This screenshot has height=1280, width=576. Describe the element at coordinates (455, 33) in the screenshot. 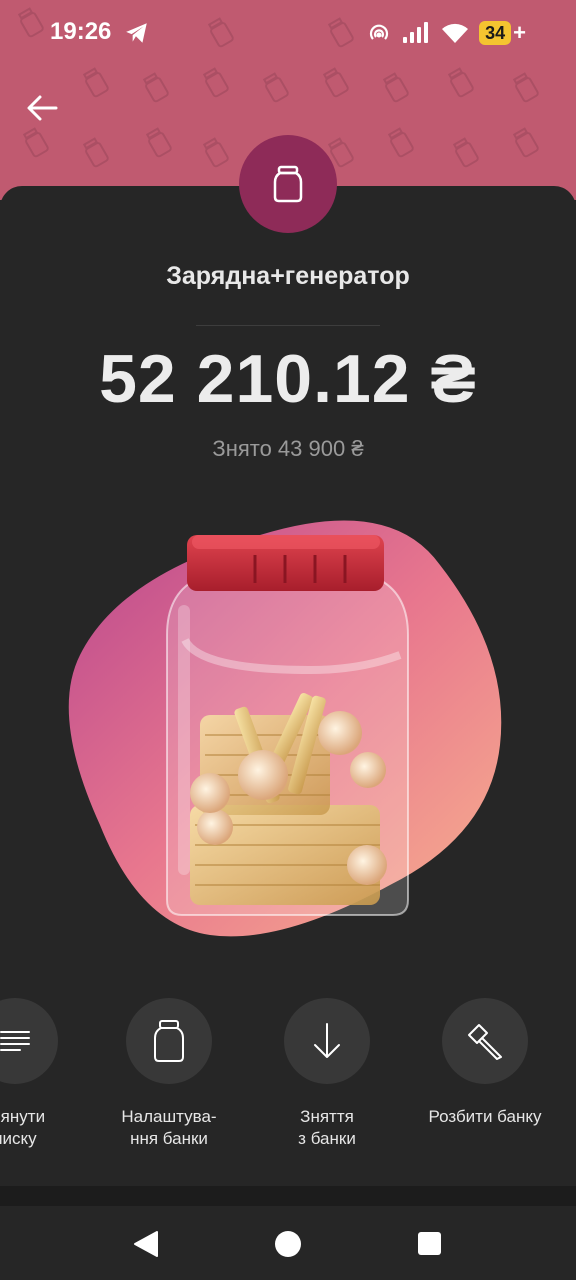

I see `wifi-icon` at that location.